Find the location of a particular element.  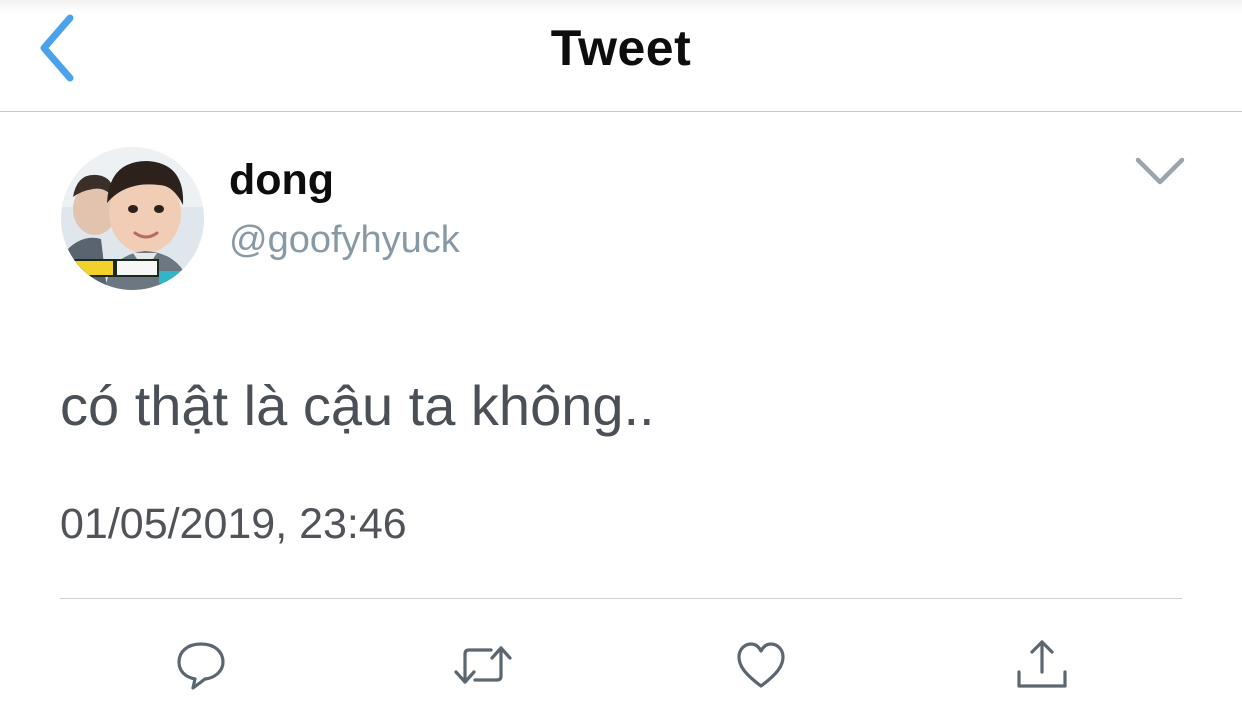

tweet-timestamp: 01/05/2019, 23:46 is located at coordinates (233, 524).